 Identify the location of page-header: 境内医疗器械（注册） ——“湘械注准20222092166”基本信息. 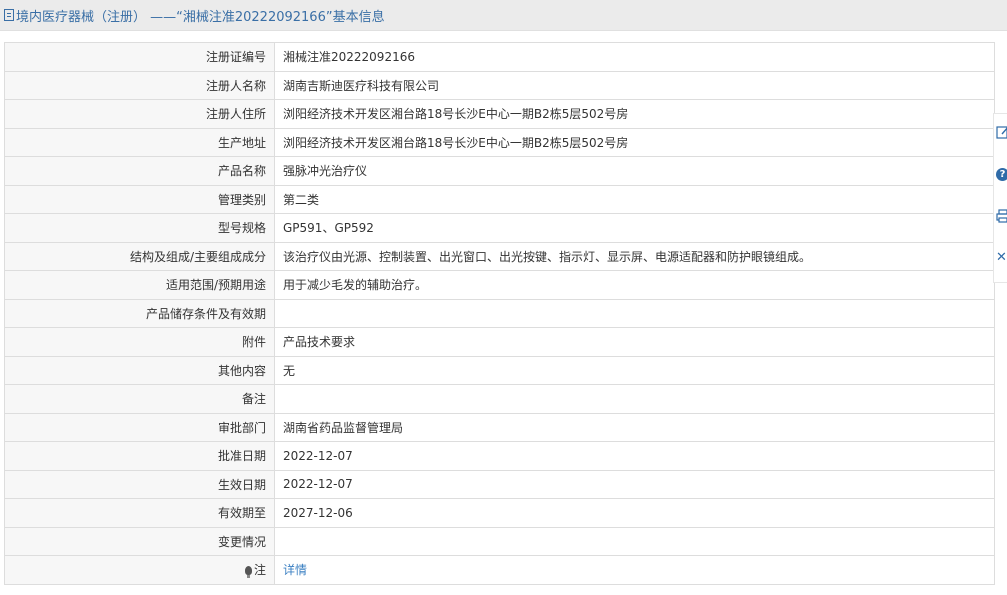
(503, 15).